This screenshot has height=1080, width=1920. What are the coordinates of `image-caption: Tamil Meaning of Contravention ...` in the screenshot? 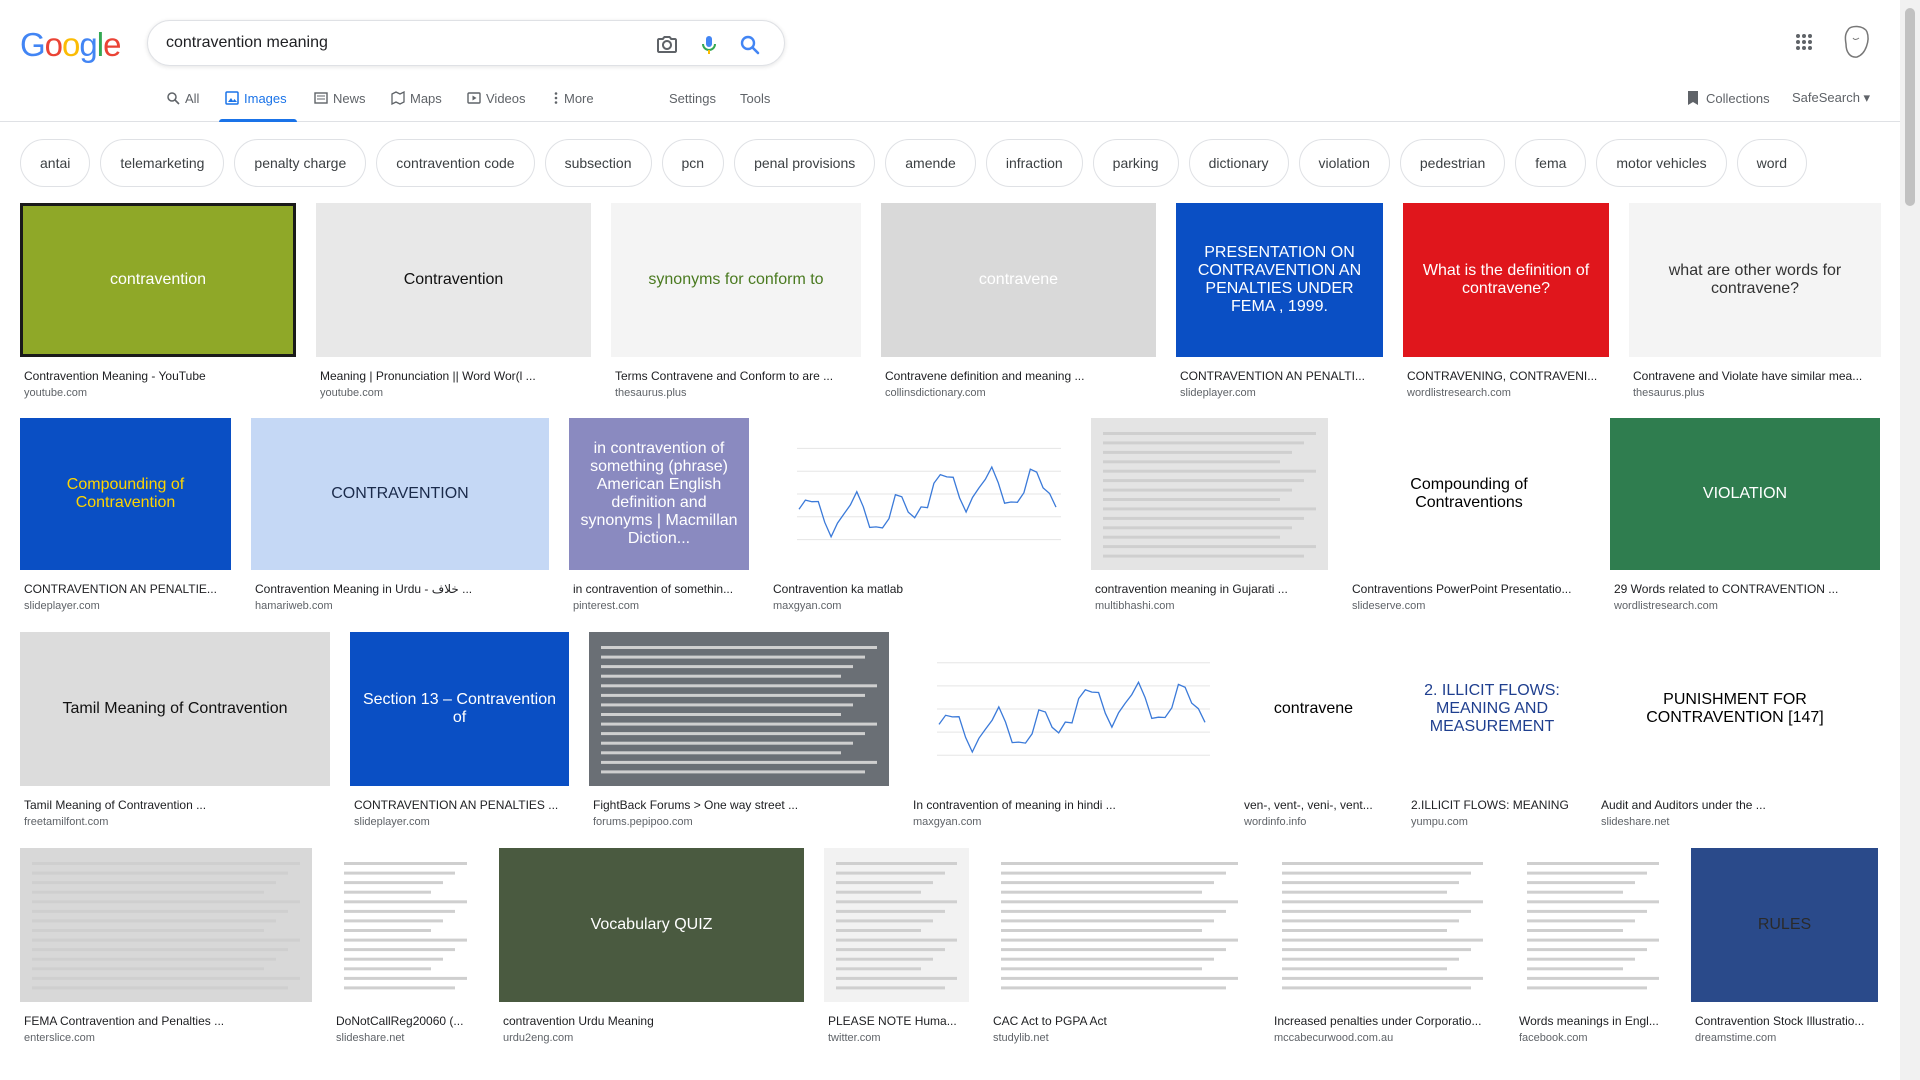 It's located at (176, 805).